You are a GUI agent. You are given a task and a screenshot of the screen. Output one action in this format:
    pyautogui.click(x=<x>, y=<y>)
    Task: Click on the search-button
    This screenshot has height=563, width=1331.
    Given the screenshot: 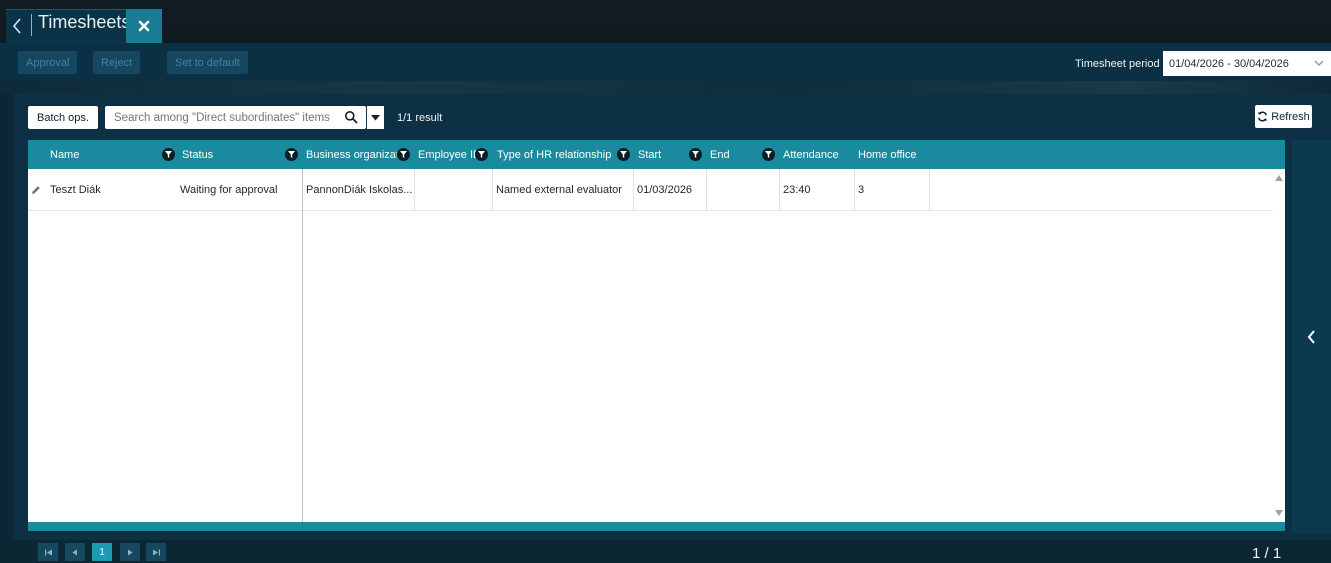 What is the action you would take?
    pyautogui.click(x=351, y=118)
    